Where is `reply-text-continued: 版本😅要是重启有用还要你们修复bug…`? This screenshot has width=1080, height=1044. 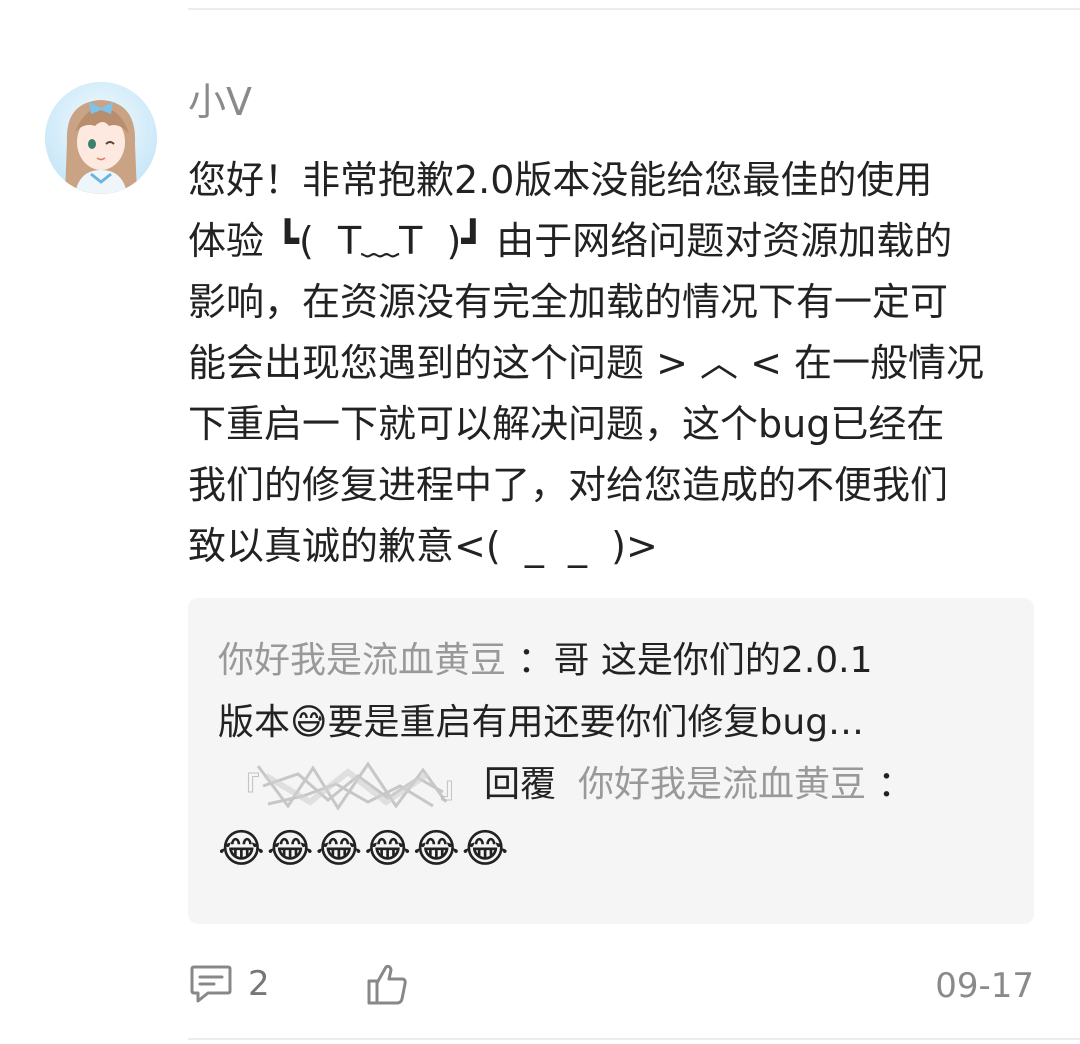
reply-text-continued: 版本😅要是重启有用还要你们修复bug… is located at coordinates (541, 722).